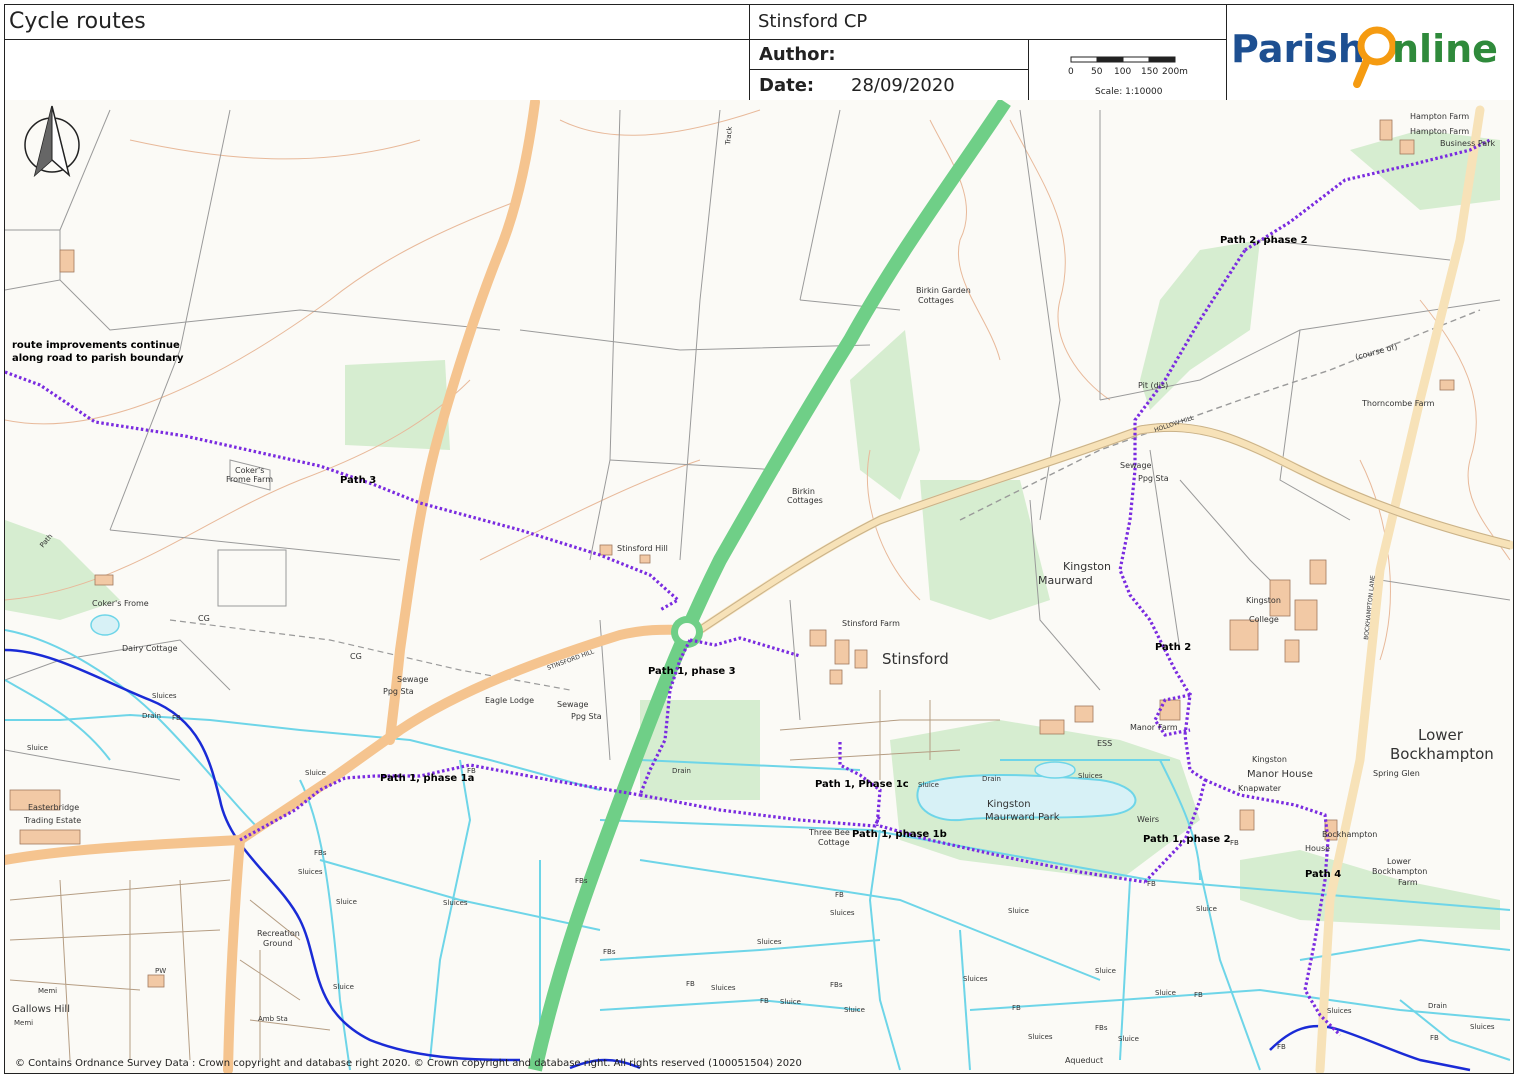 The height and width of the screenshot is (1078, 1519). Describe the element at coordinates (1122, 72) in the screenshot. I see `scale-tick-100: 100` at that location.